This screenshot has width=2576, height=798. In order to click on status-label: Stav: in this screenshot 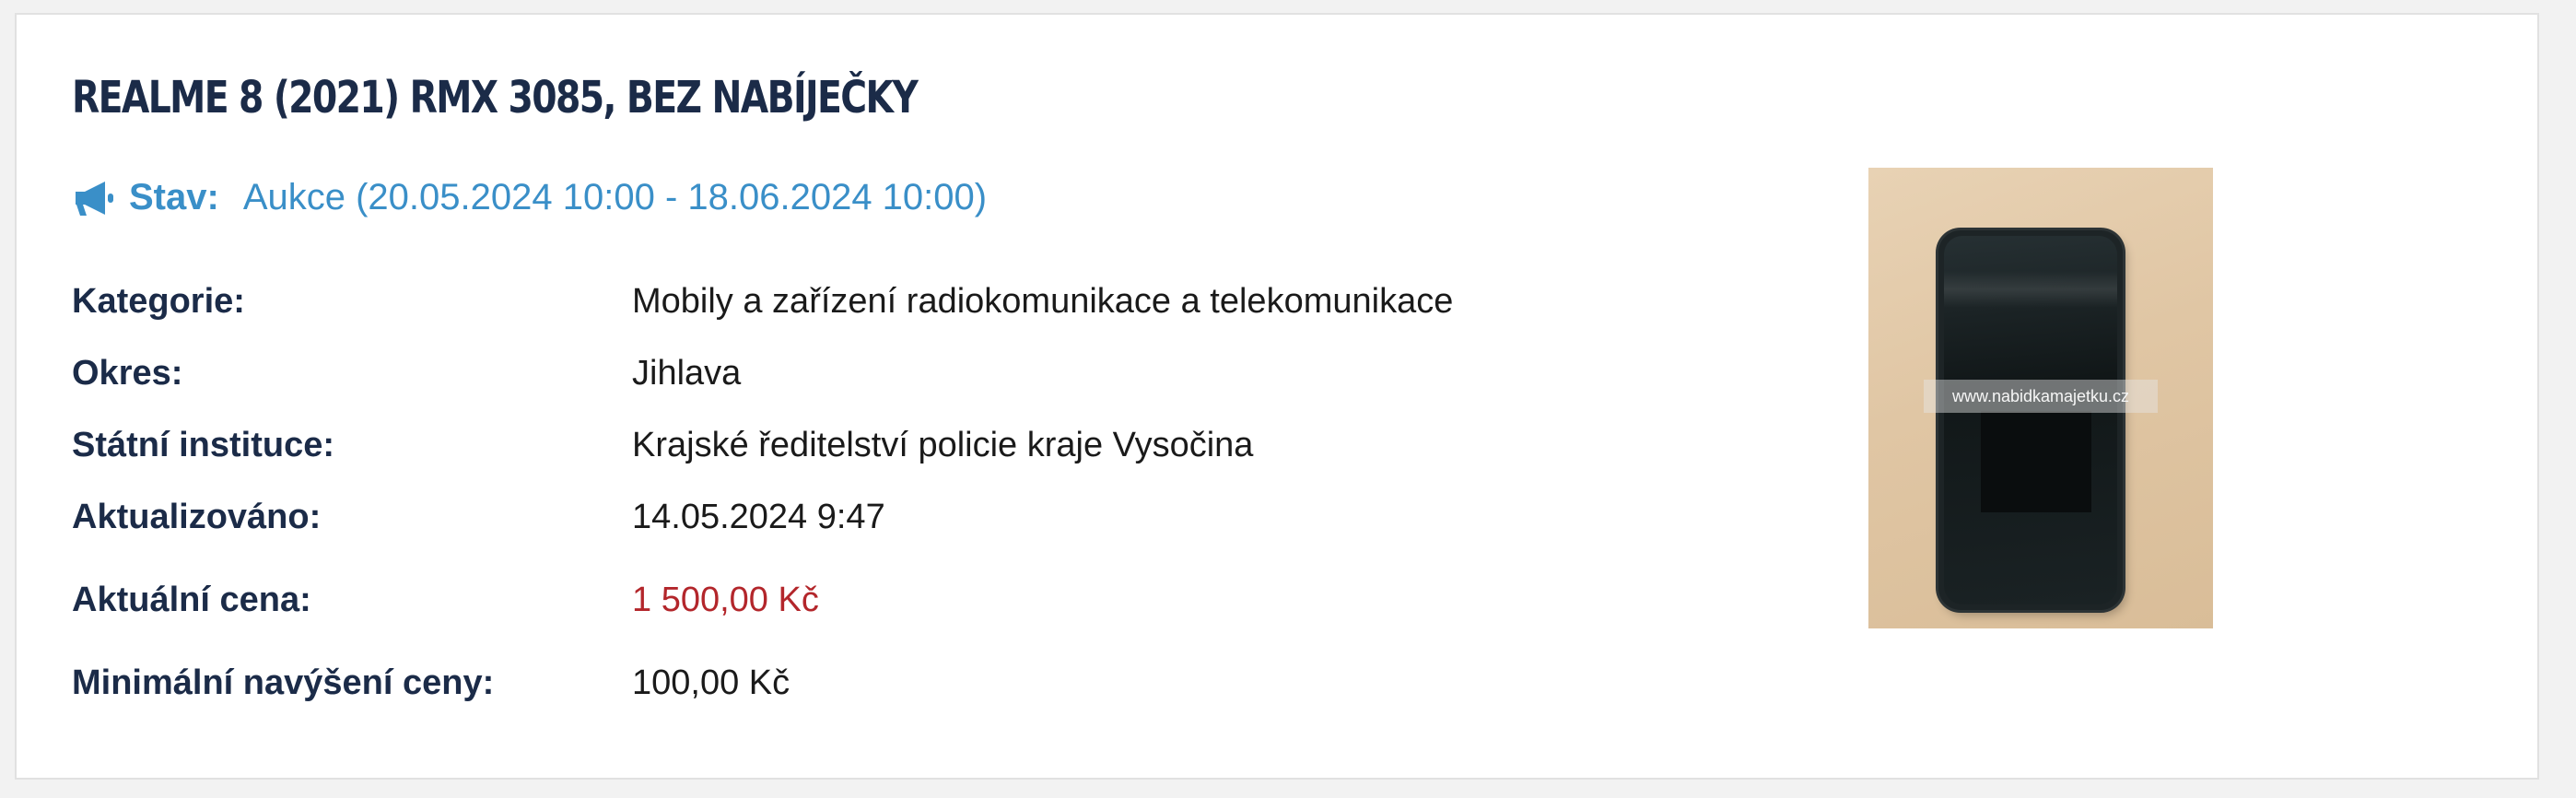, I will do `click(174, 197)`.